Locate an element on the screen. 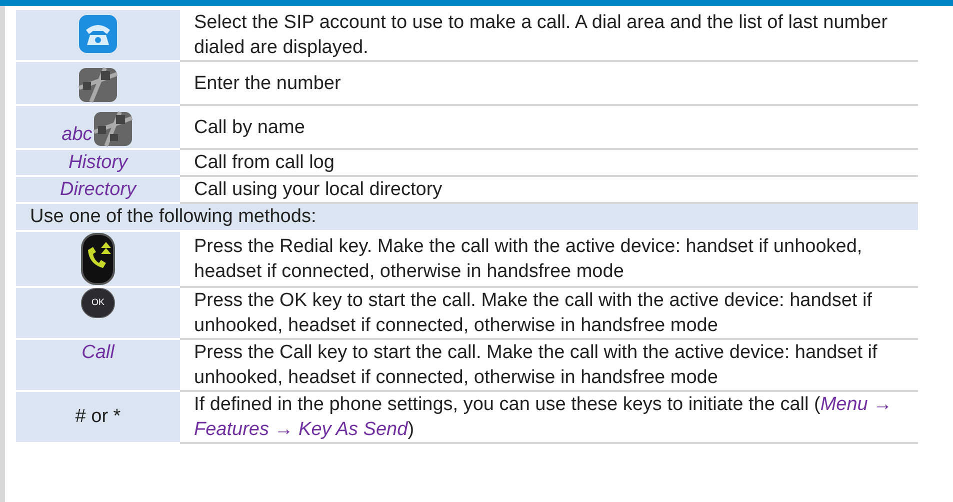 The width and height of the screenshot is (953, 502). description-text: Call from call log is located at coordinates (264, 163).